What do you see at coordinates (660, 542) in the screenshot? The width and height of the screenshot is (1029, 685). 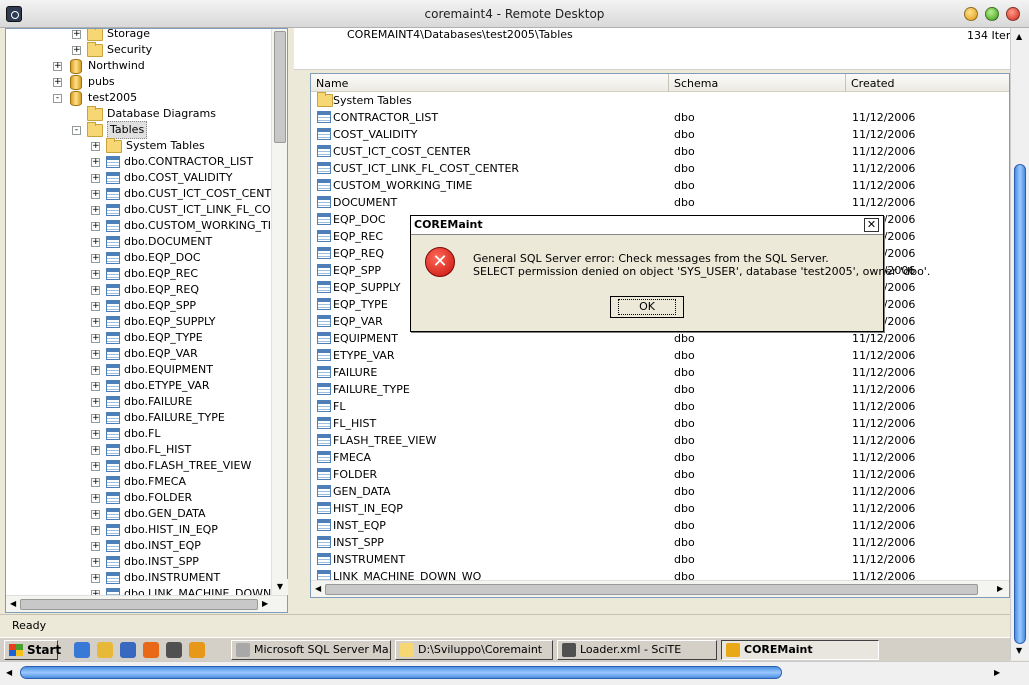 I see `table-row: INST_SPP dbo 11/12/2006` at bounding box center [660, 542].